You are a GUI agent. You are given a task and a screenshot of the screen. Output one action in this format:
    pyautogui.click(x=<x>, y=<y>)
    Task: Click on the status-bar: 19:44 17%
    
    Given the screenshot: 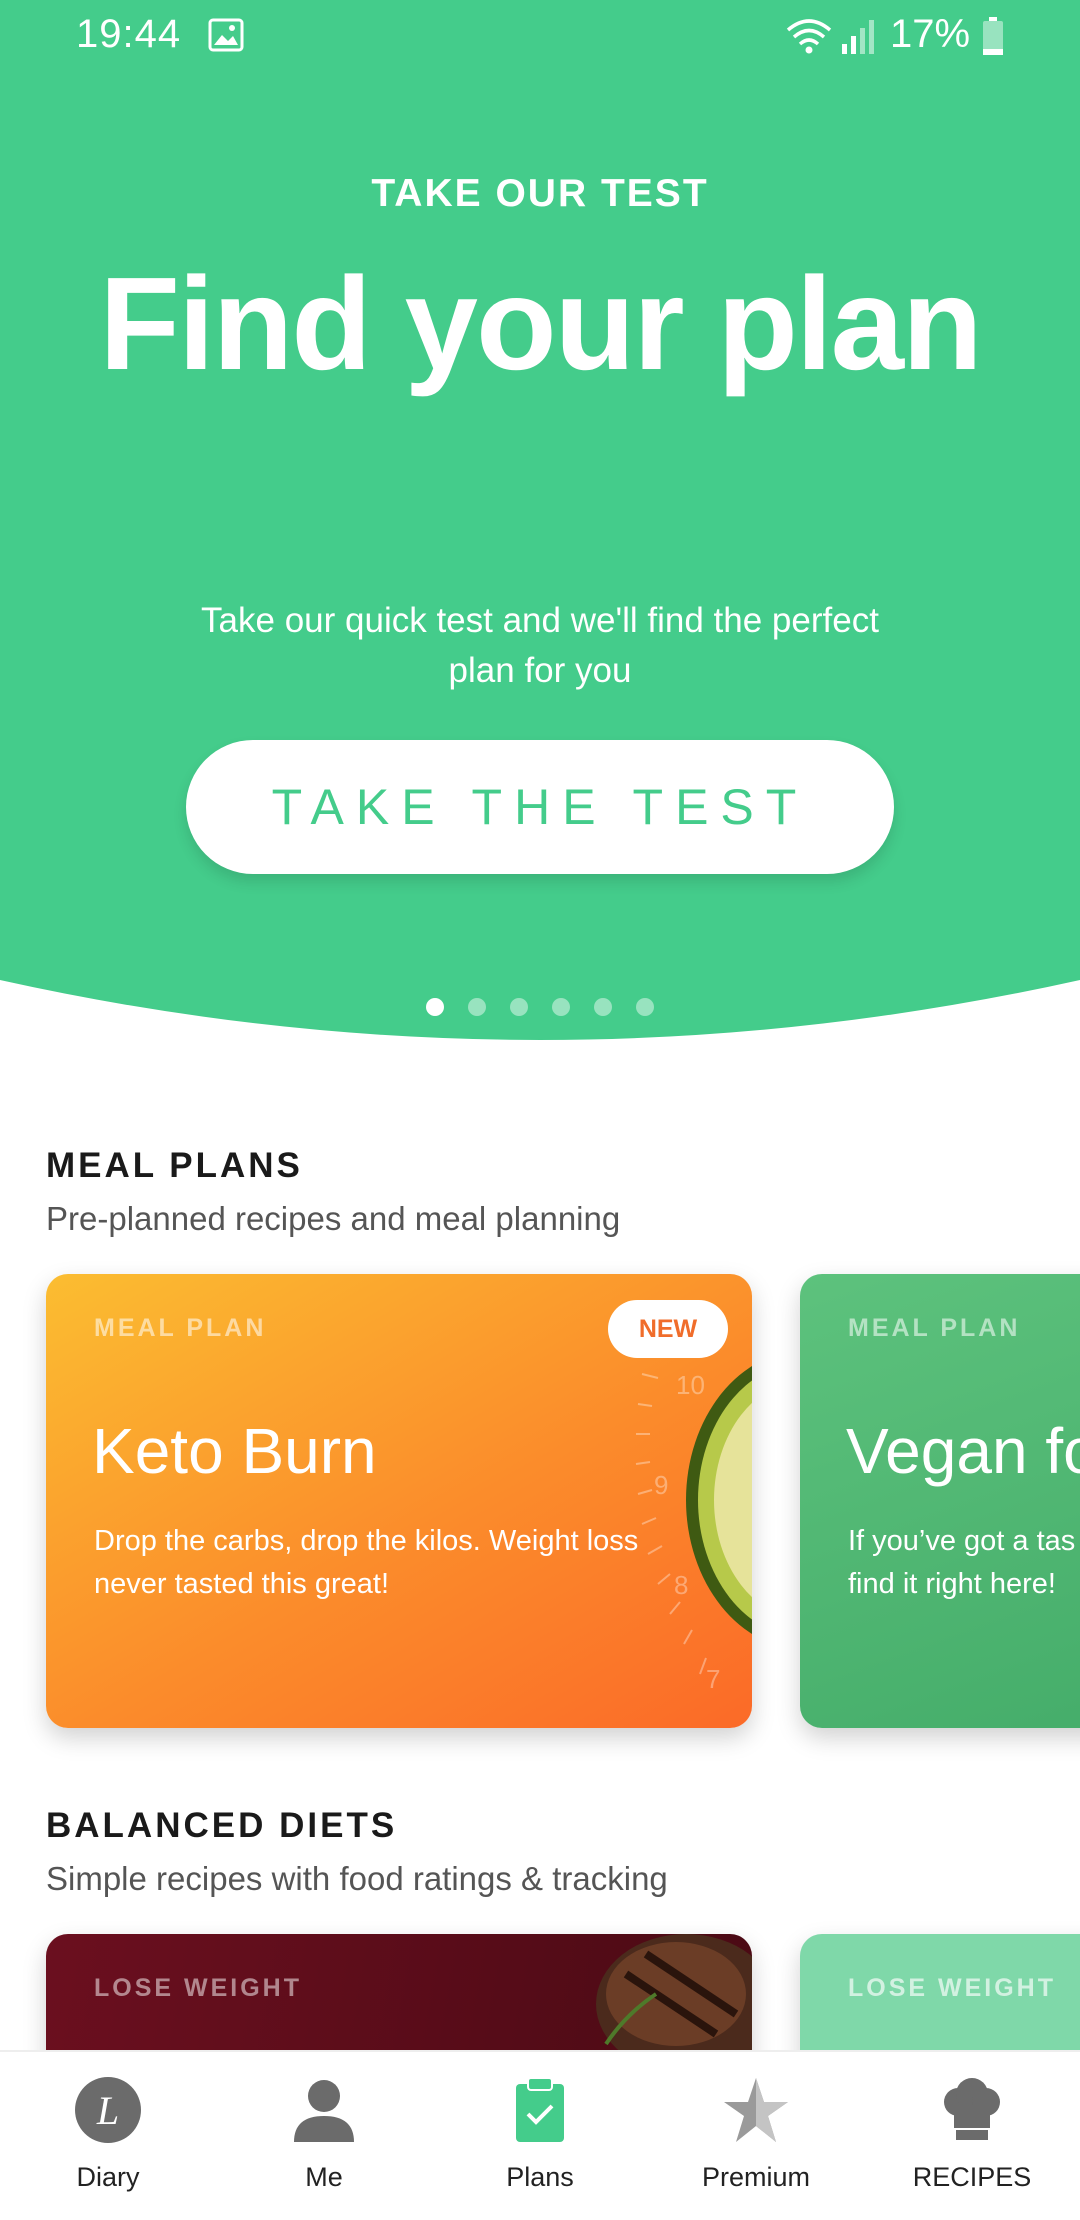 What is the action you would take?
    pyautogui.click(x=540, y=37)
    